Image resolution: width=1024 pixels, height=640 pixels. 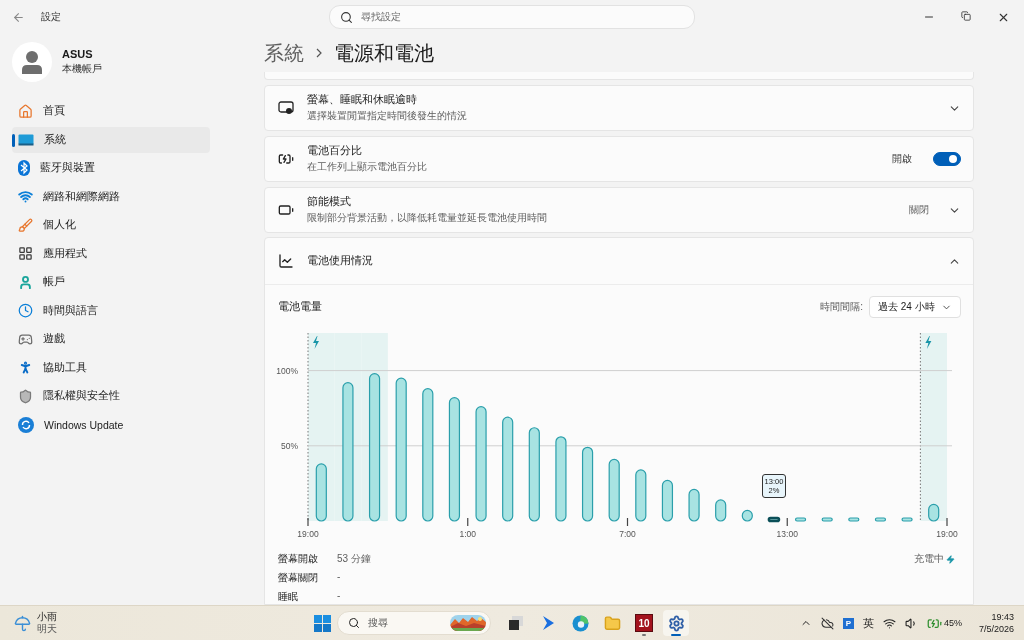 What do you see at coordinates (952, 623) in the screenshot?
I see `battery-percent: 45%` at bounding box center [952, 623].